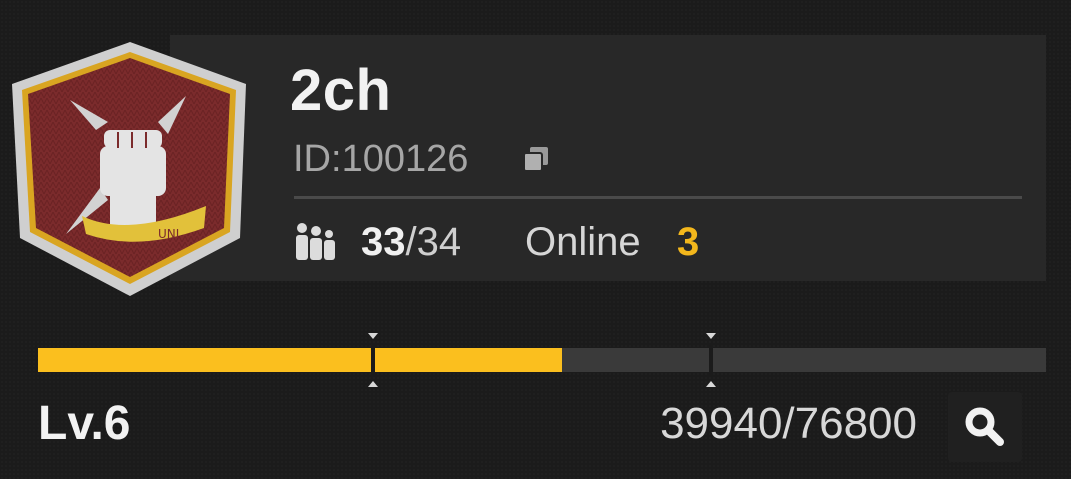 This screenshot has width=1071, height=479. Describe the element at coordinates (658, 197) in the screenshot. I see `divider` at that location.